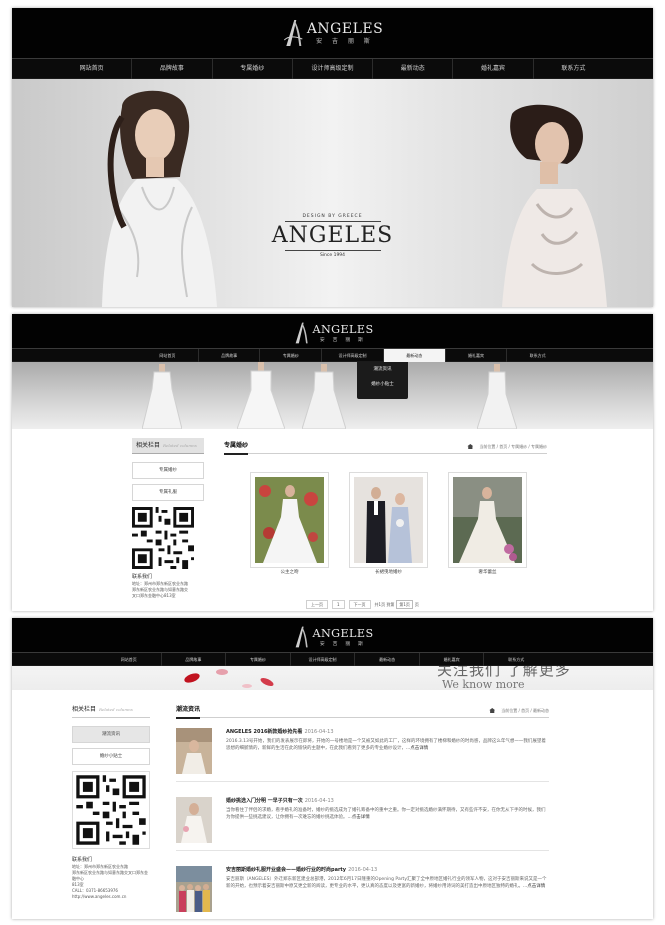  I want to click on news-dropdown: 潮流资讯 婚纱小贴士, so click(382, 380).